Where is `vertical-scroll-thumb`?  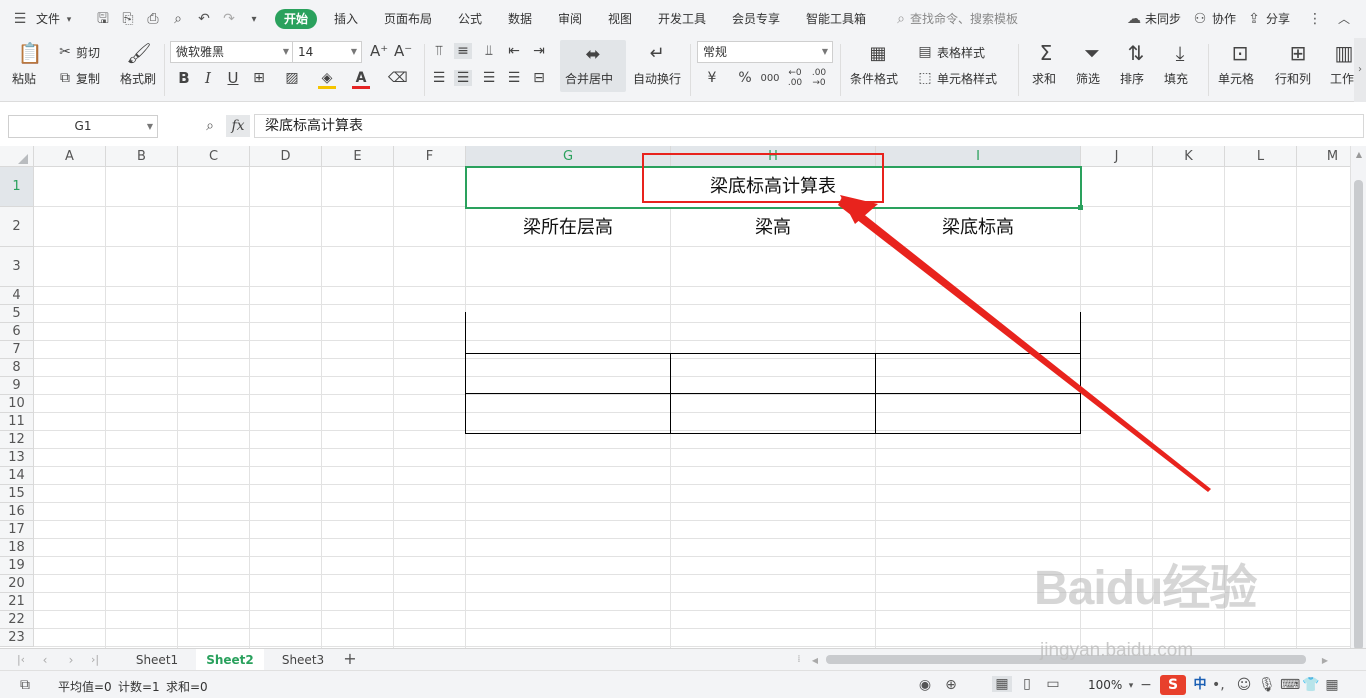
vertical-scroll-thumb is located at coordinates (1358, 415).